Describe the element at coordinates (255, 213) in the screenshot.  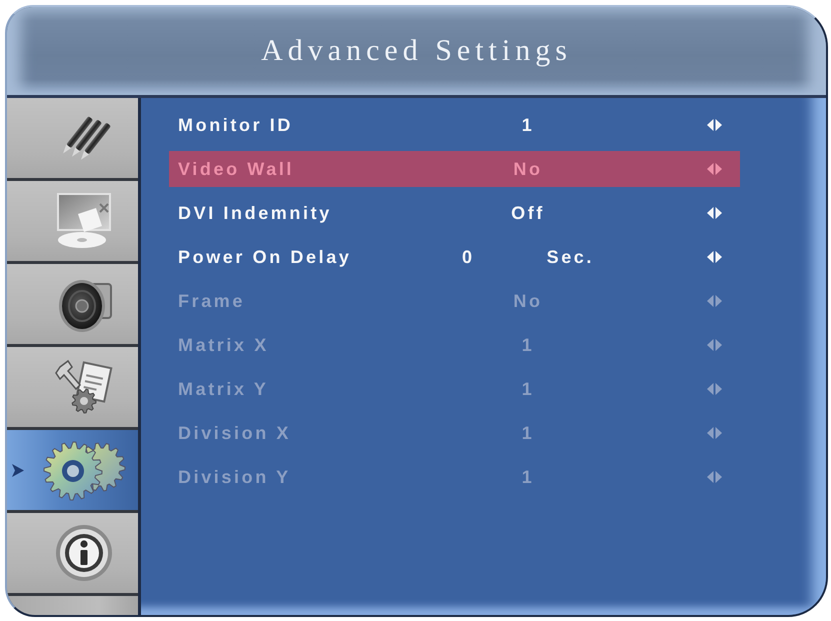
I see `setting-label: DVI Indemnity` at that location.